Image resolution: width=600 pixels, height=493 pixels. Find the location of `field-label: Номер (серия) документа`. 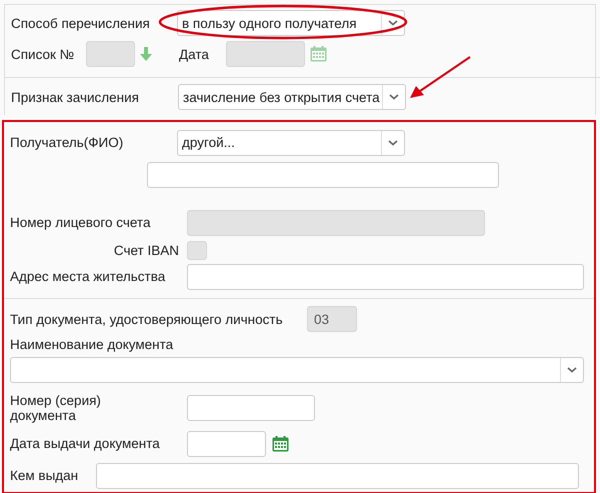

field-label: Номер (серия) документа is located at coordinates (56, 408).